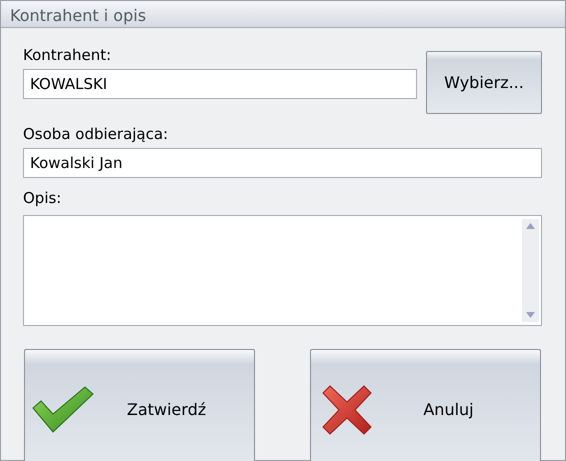 This screenshot has width=566, height=461. What do you see at coordinates (530, 270) in the screenshot?
I see `scrollbar` at bounding box center [530, 270].